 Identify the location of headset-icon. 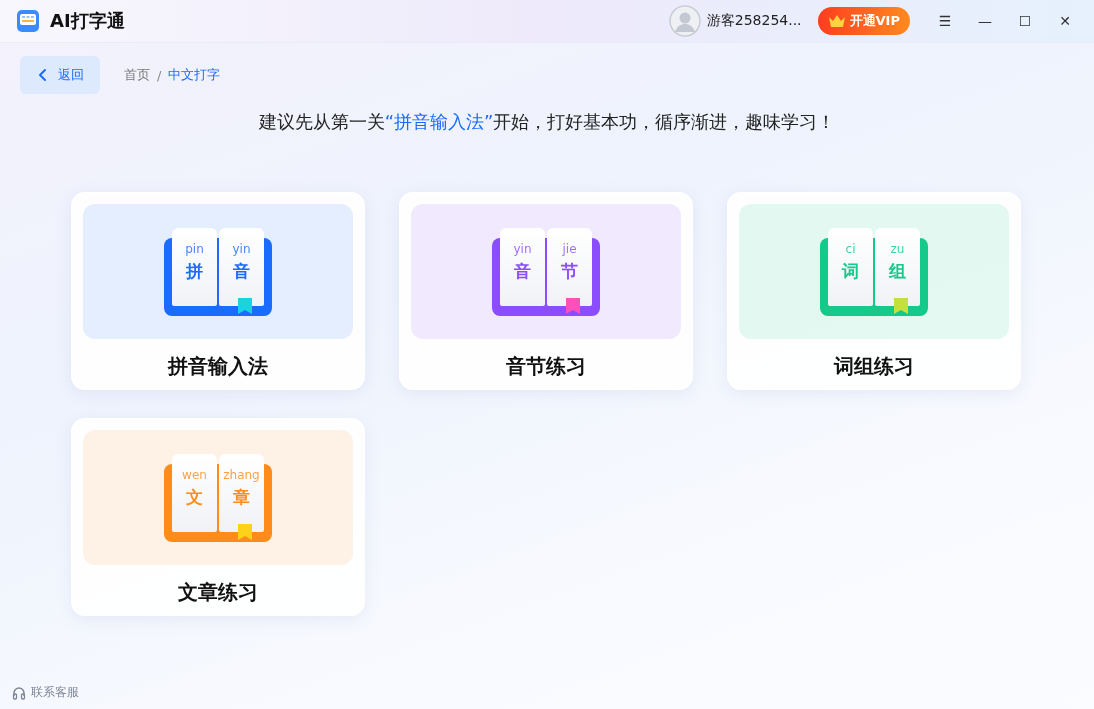
(19, 692).